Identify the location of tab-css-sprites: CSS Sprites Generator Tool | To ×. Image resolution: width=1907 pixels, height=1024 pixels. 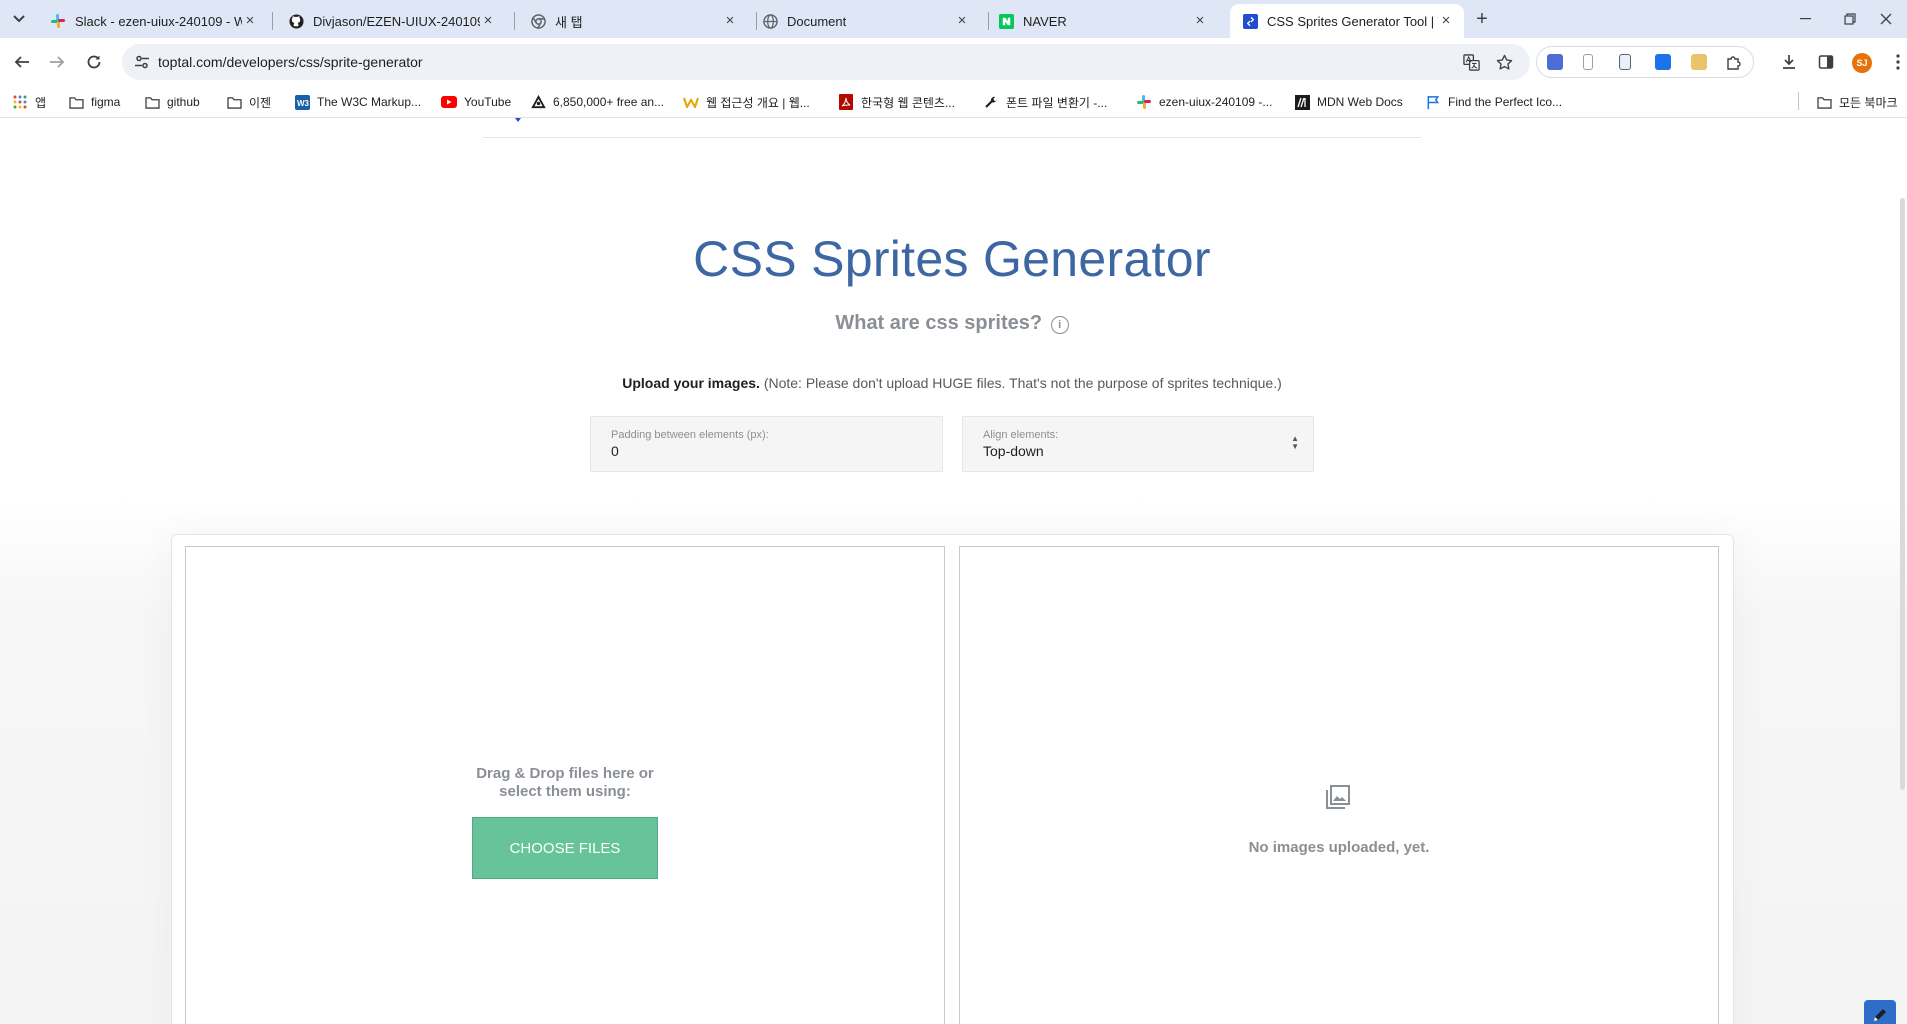
(1347, 21).